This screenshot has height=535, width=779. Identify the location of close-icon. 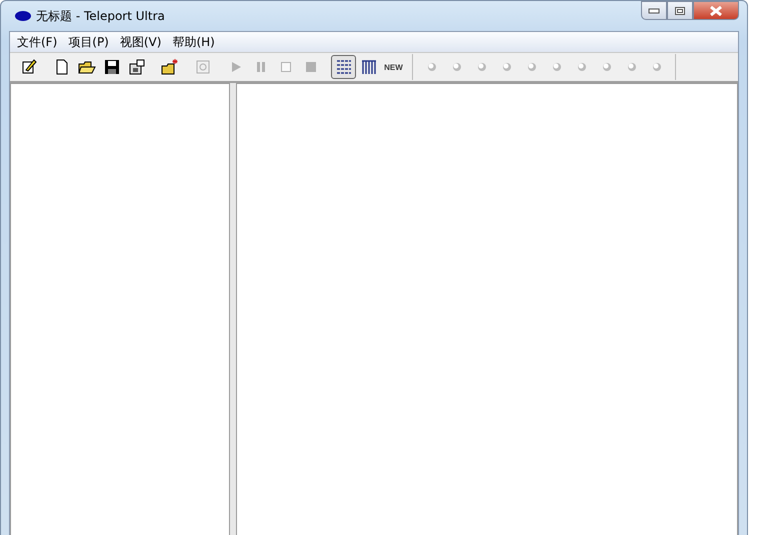
(716, 11).